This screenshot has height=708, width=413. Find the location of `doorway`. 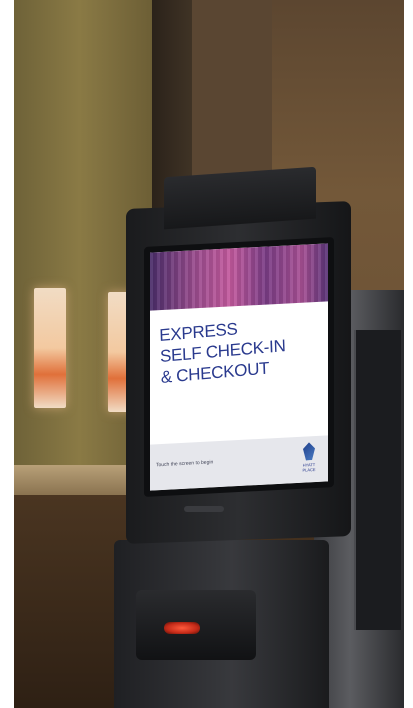

doorway is located at coordinates (232, 95).